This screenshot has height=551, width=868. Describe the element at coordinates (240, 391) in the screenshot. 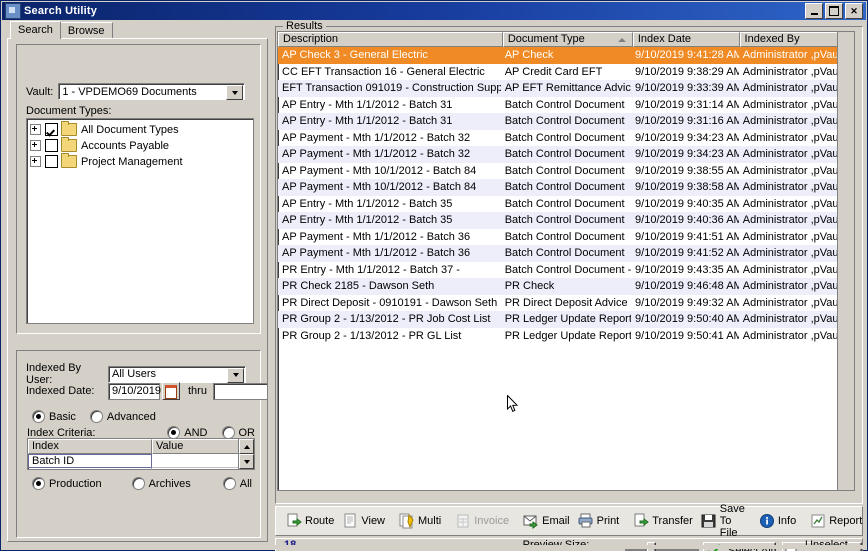

I see `indexed-date-thru-input` at that location.